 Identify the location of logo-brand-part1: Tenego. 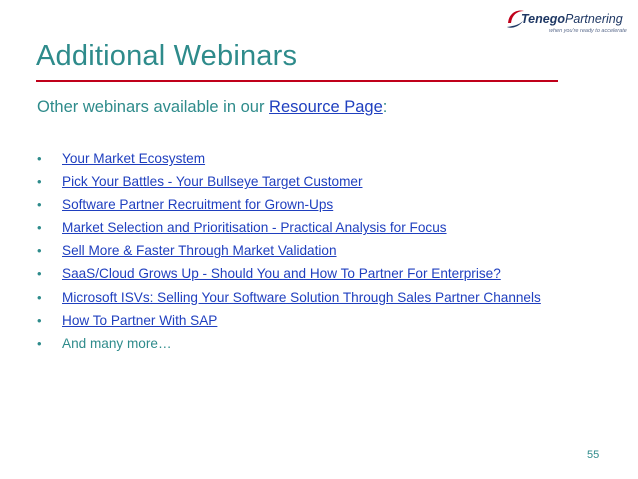
(543, 19).